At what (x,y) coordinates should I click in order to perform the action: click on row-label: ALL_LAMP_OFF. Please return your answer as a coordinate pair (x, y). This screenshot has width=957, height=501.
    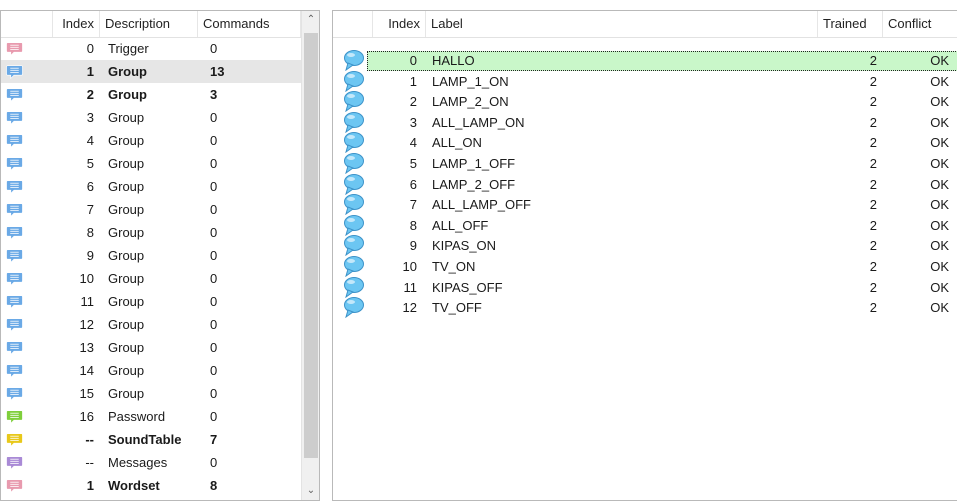
    Looking at the image, I should click on (481, 205).